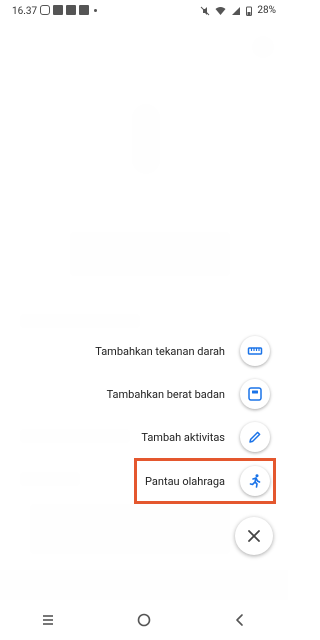 The width and height of the screenshot is (320, 640). I want to click on system-icons: 28%, so click(238, 10).